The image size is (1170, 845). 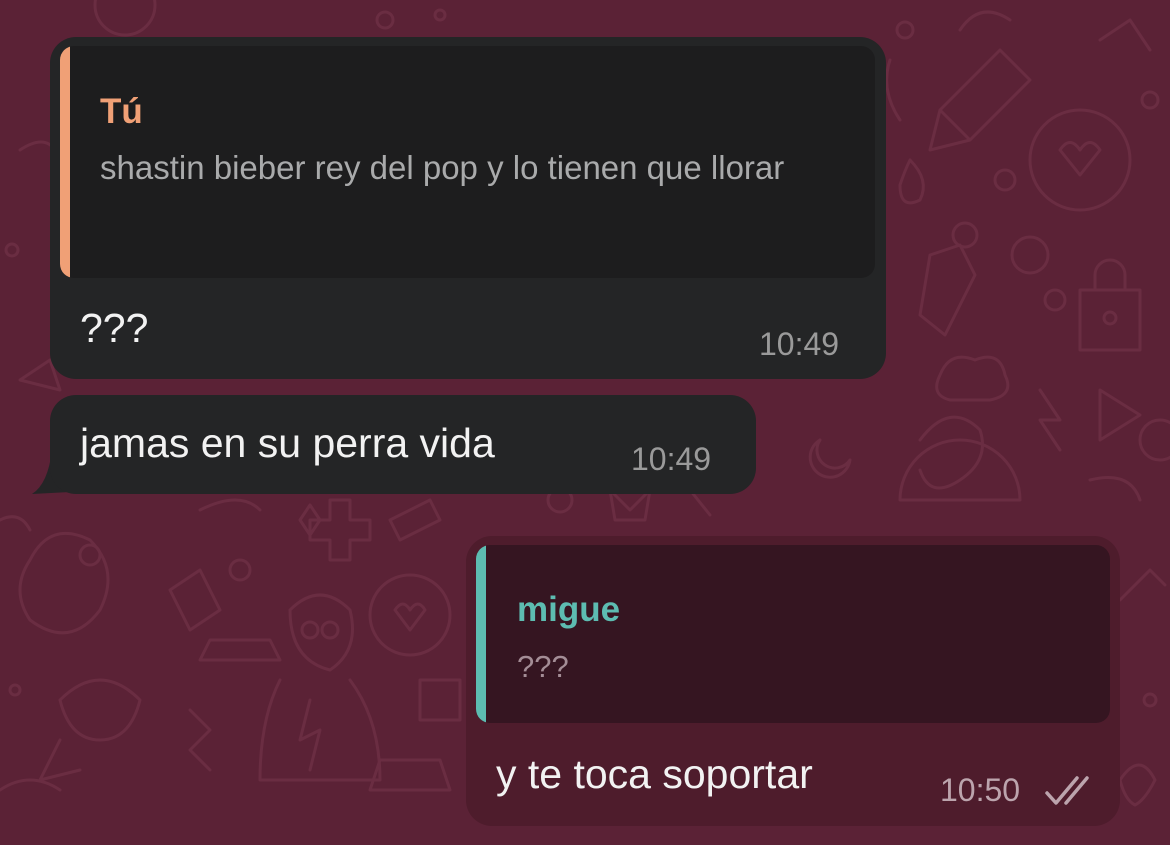 What do you see at coordinates (793, 634) in the screenshot?
I see `reply-quote: migue ???` at bounding box center [793, 634].